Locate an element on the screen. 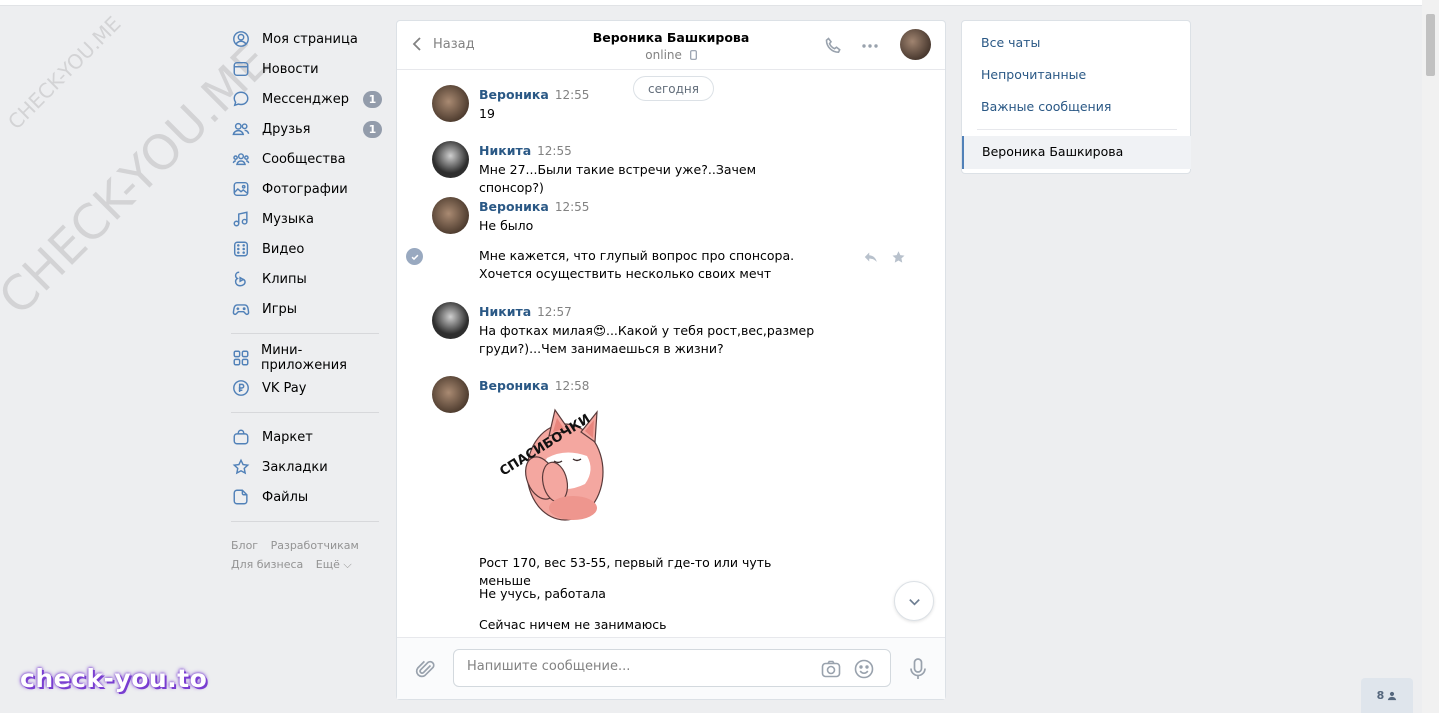  nav-item-games: Игры is located at coordinates (306, 309).